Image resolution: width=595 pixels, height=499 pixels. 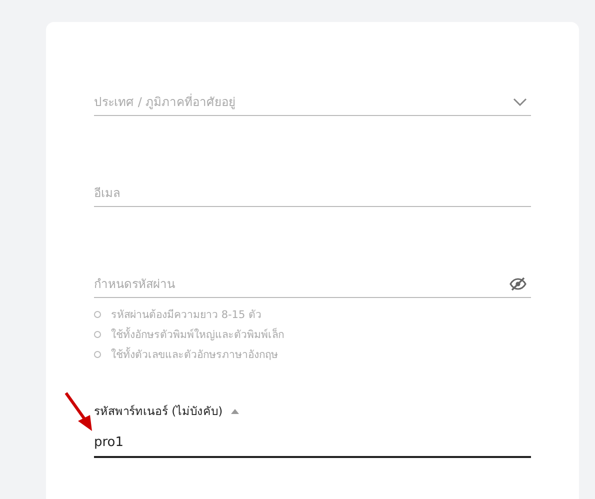 What do you see at coordinates (197, 334) in the screenshot?
I see `password-hint: ใช้ทั้งอักษรตัวพิมพ์ใหญ่และตัวพิมพ์เล็ก` at bounding box center [197, 334].